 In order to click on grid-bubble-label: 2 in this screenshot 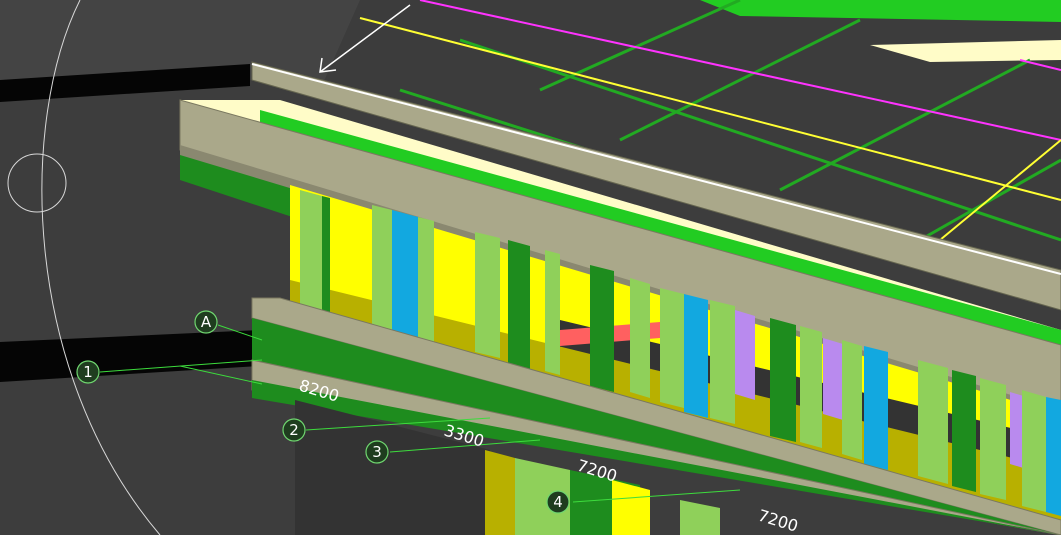, I will do `click(294, 430)`.